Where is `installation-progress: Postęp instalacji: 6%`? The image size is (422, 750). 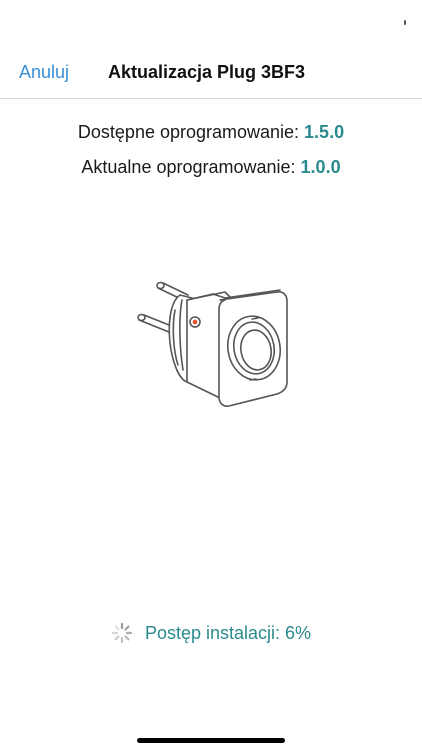
installation-progress: Postęp instalacji: 6% is located at coordinates (211, 633).